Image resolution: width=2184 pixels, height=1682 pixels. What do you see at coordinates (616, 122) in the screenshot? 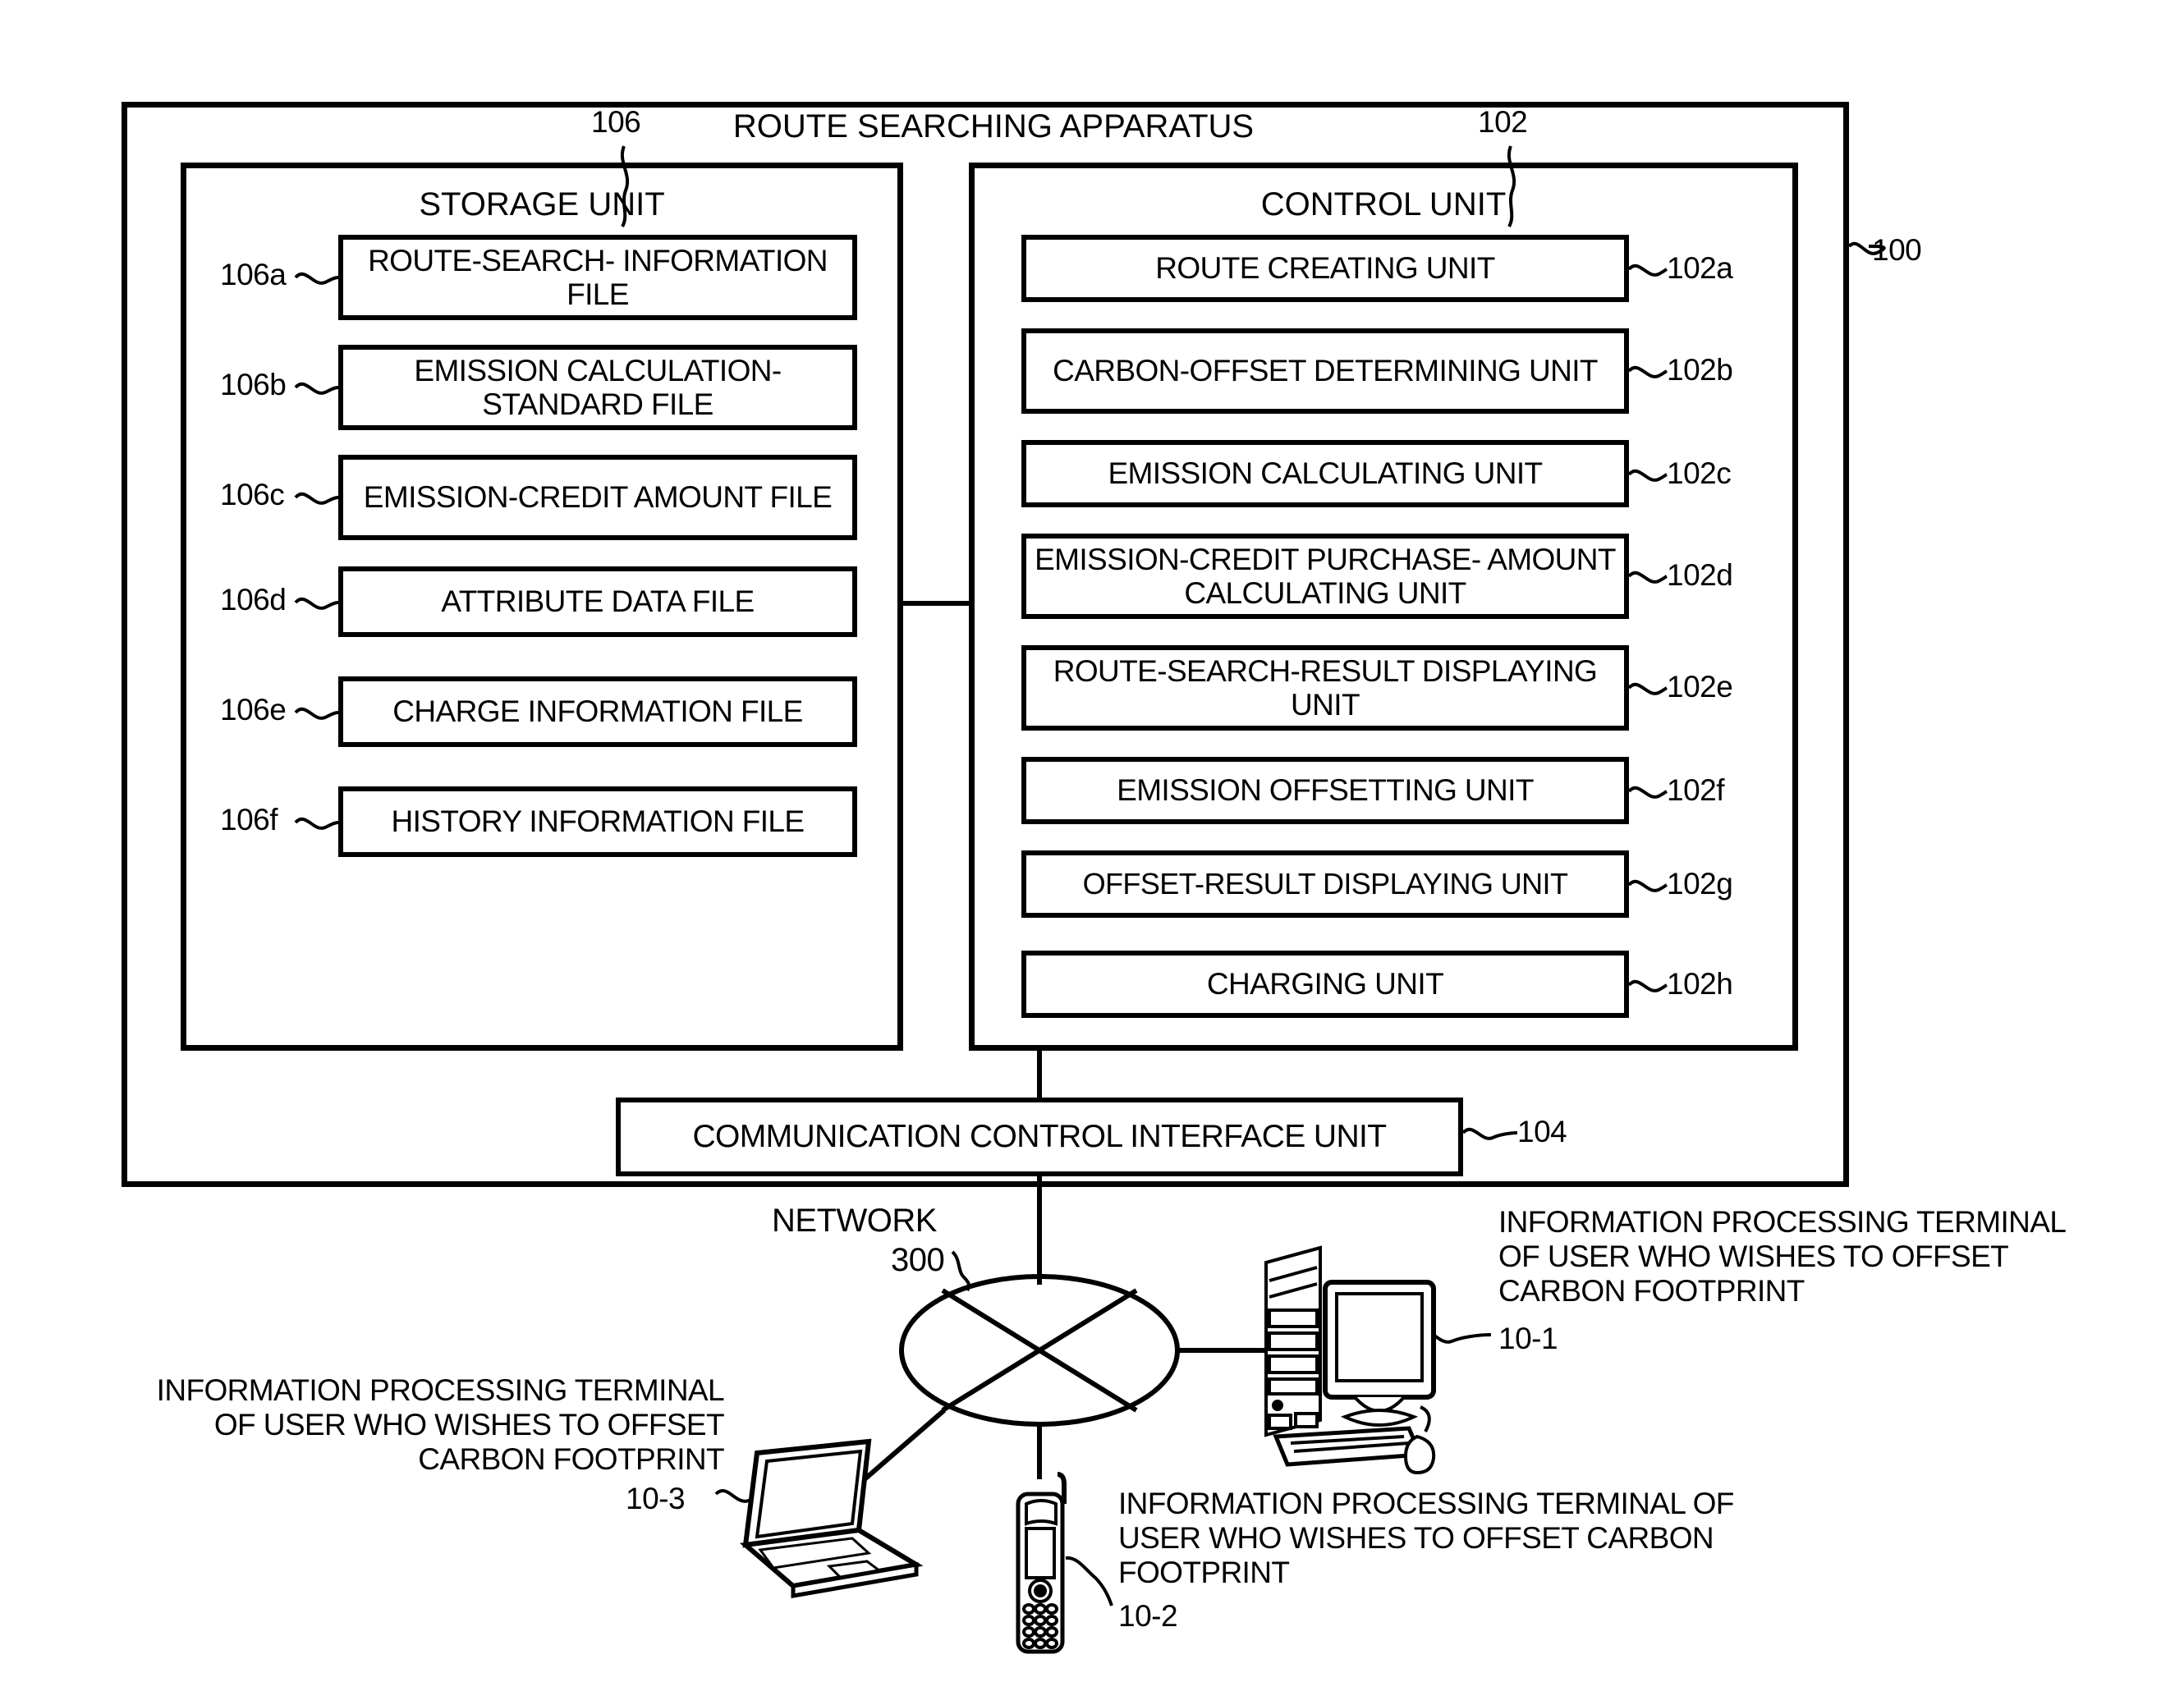
I see `ref-106: 106` at bounding box center [616, 122].